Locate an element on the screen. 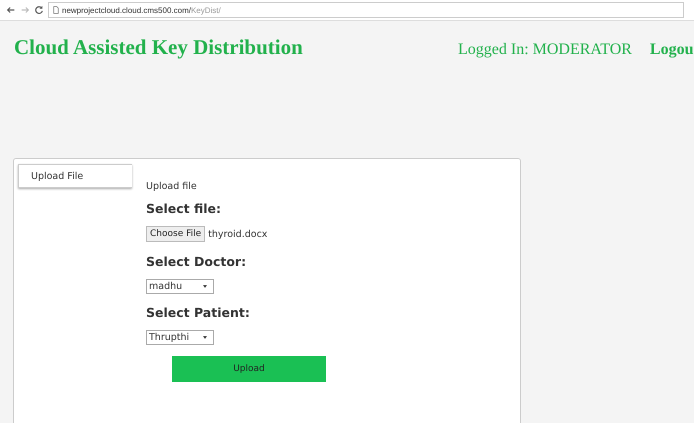 This screenshot has height=423, width=694. patient-dropdown: Thrupthi is located at coordinates (180, 337).